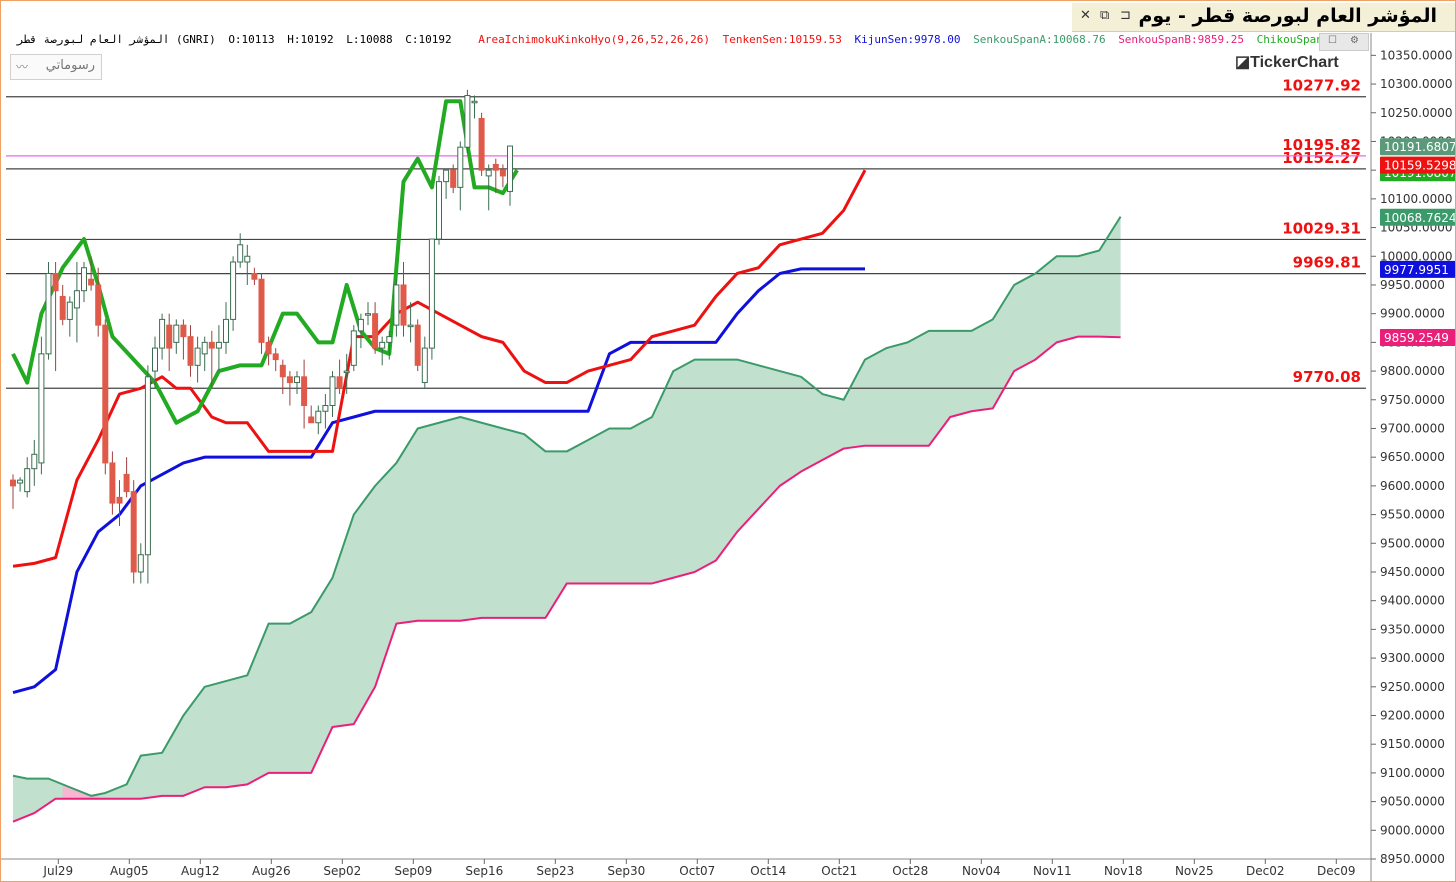 The image size is (1456, 882). I want to click on x-tick-label: Aug05, so click(129, 871).